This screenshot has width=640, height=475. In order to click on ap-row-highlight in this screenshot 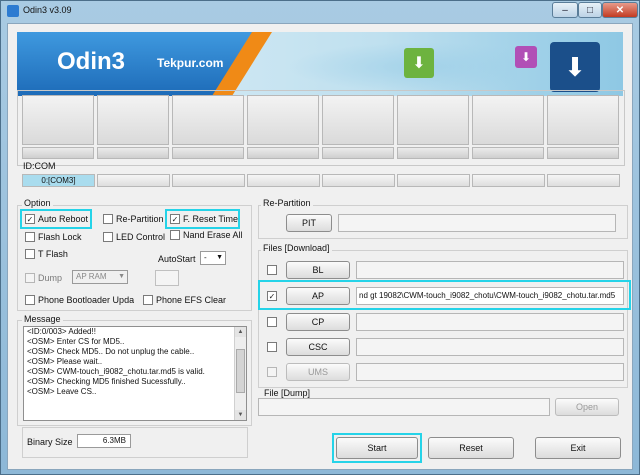, I will do `click(444, 295)`.